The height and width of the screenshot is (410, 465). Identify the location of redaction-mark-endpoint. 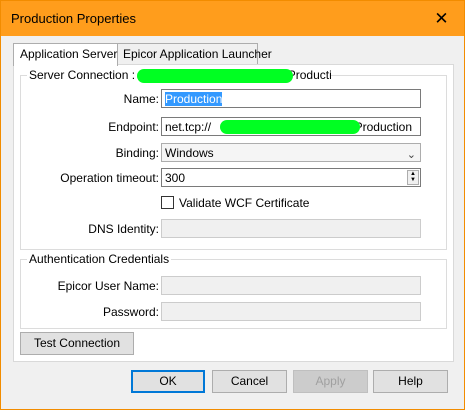
(290, 127).